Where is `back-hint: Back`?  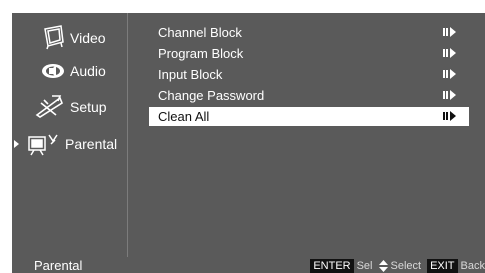 back-hint: Back is located at coordinates (472, 265).